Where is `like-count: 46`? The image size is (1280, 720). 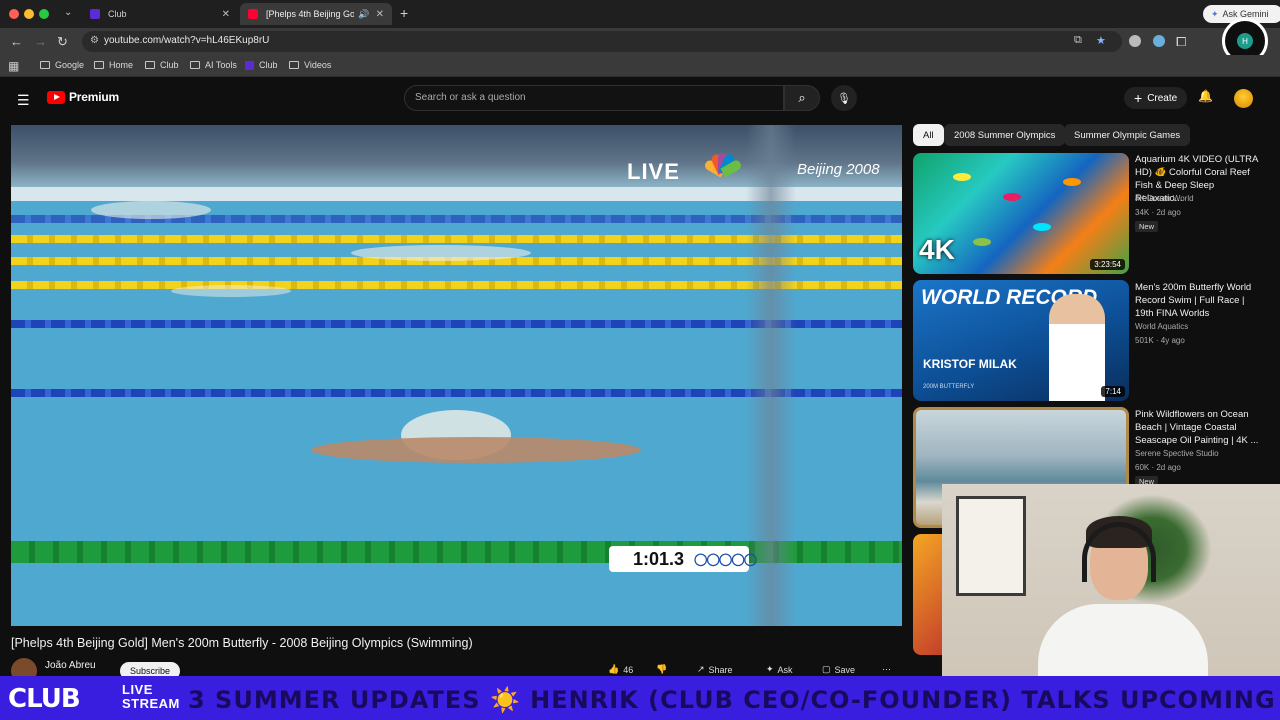 like-count: 46 is located at coordinates (628, 669).